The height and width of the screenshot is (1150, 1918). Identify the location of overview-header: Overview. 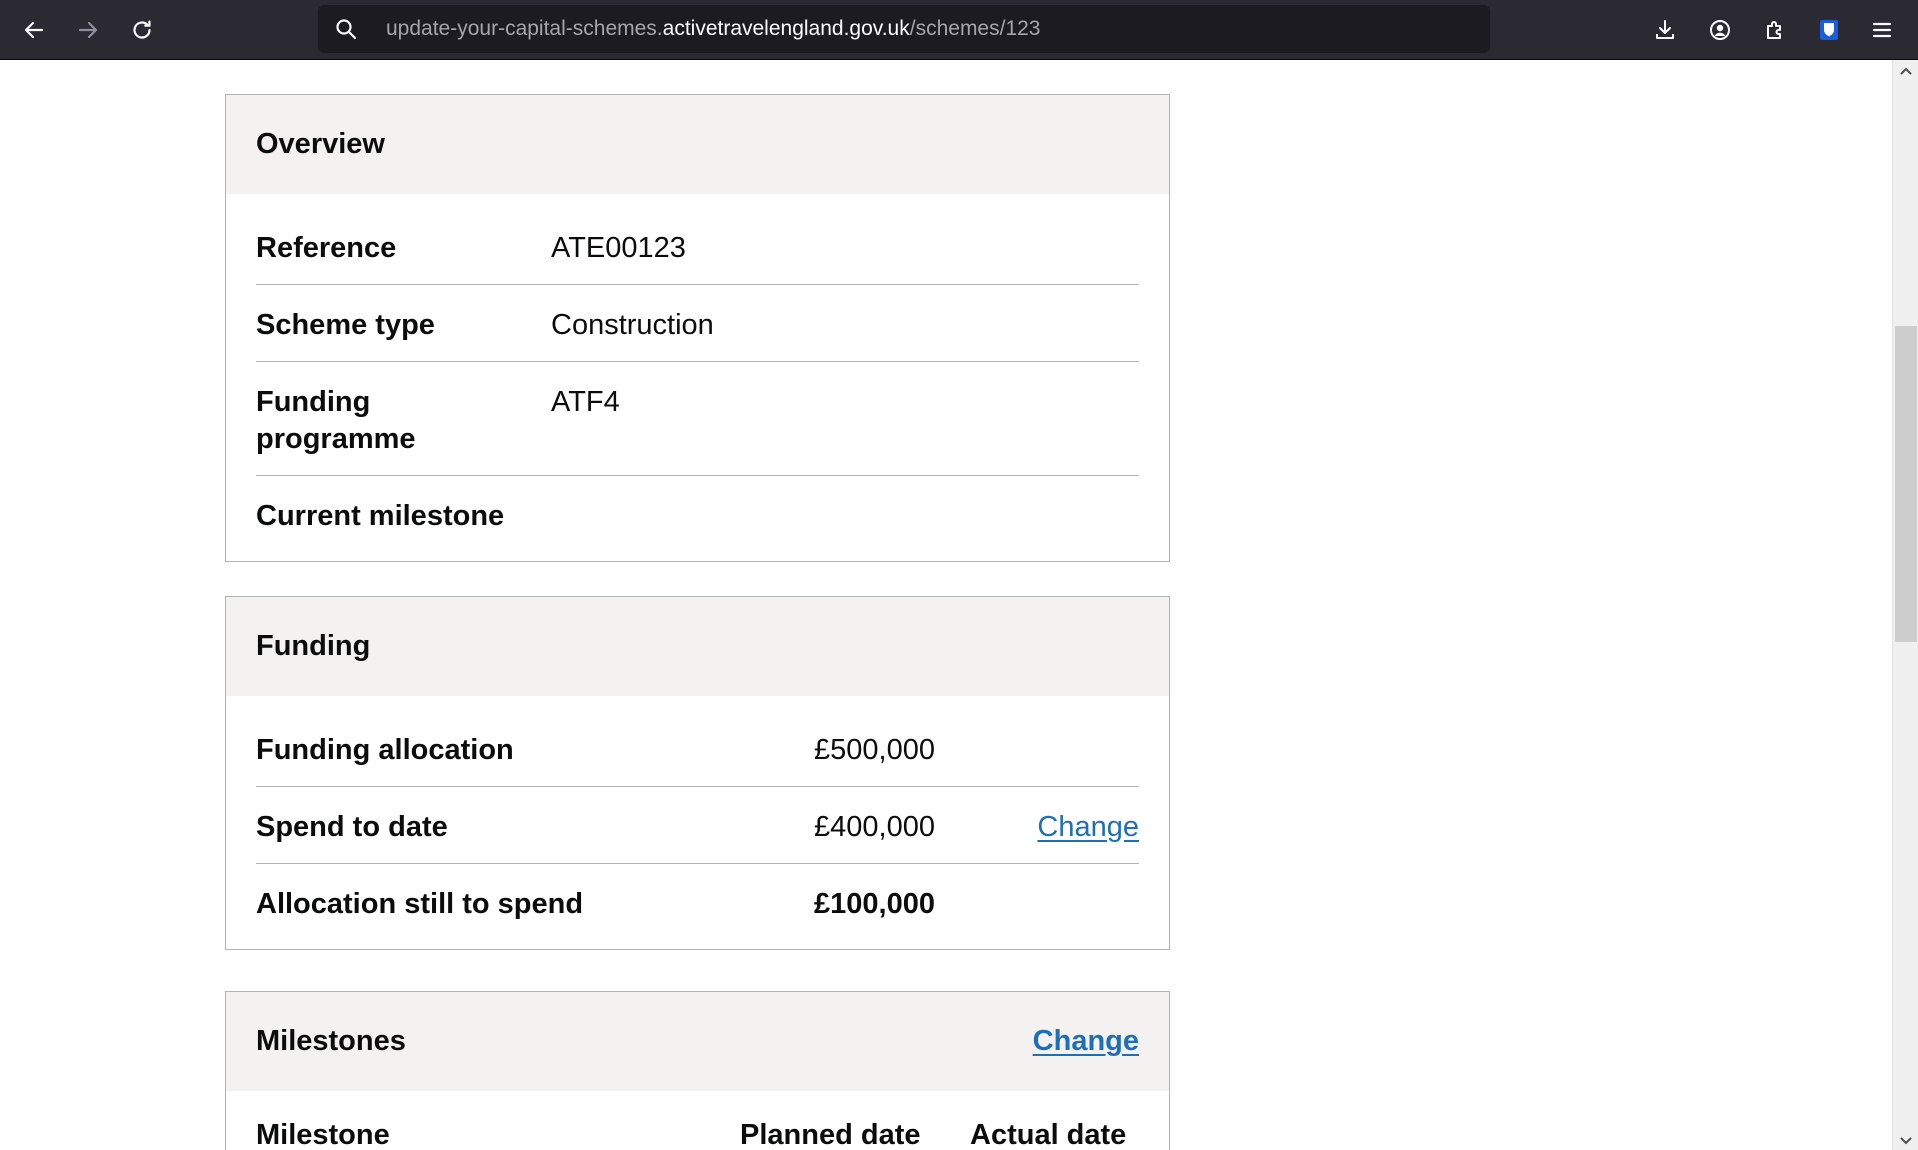
(697, 144).